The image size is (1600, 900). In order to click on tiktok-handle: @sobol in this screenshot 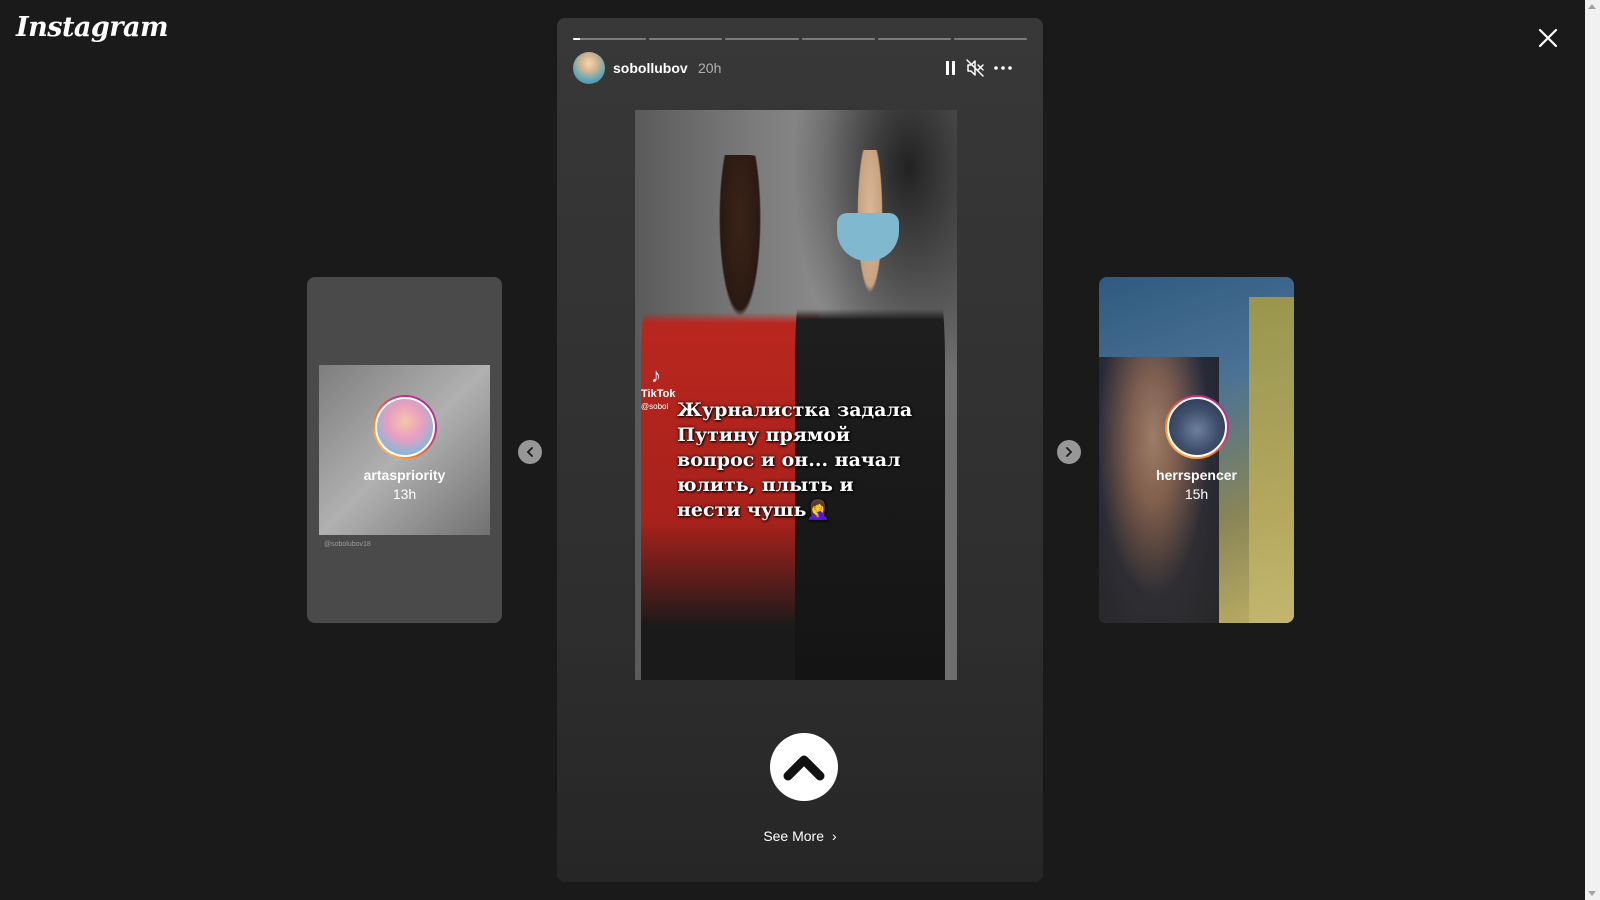, I will do `click(655, 406)`.